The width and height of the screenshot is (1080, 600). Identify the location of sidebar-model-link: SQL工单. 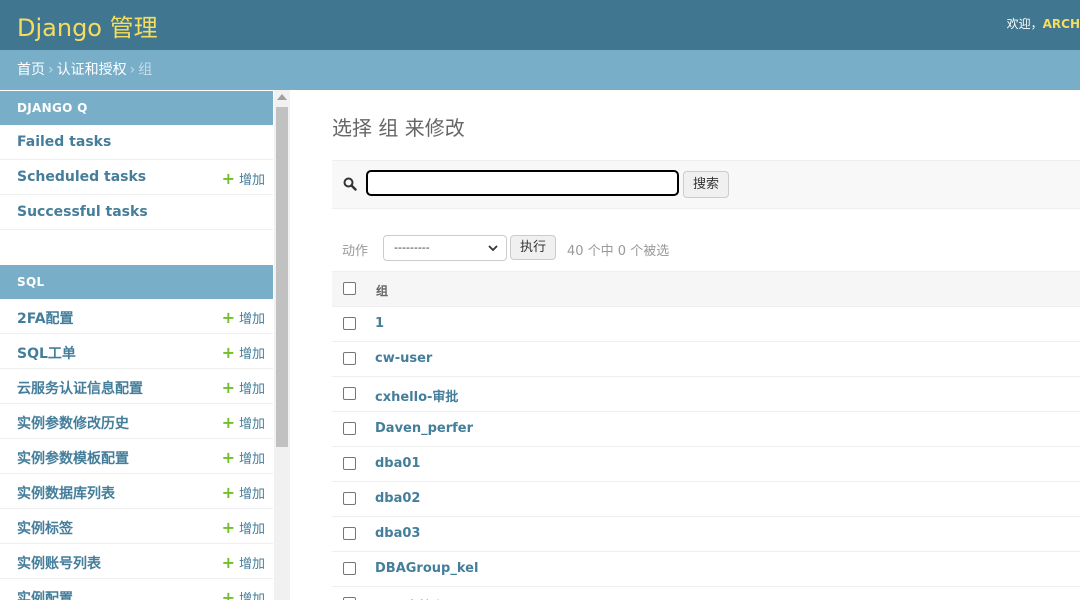
(46, 353).